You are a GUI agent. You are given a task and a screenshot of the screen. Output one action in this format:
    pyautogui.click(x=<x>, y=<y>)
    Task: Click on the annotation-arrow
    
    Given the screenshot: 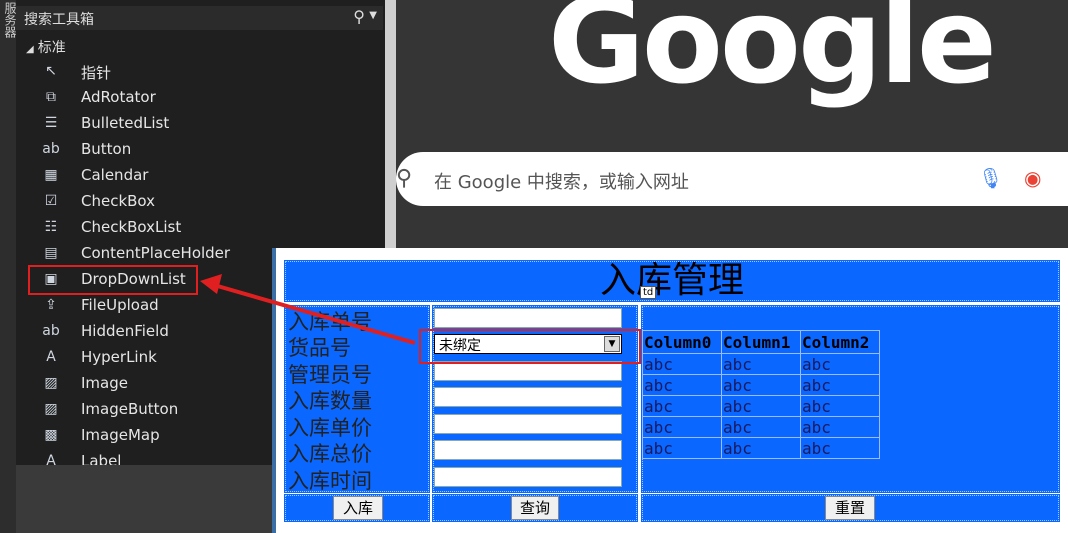 What is the action you would take?
    pyautogui.click(x=308, y=309)
    